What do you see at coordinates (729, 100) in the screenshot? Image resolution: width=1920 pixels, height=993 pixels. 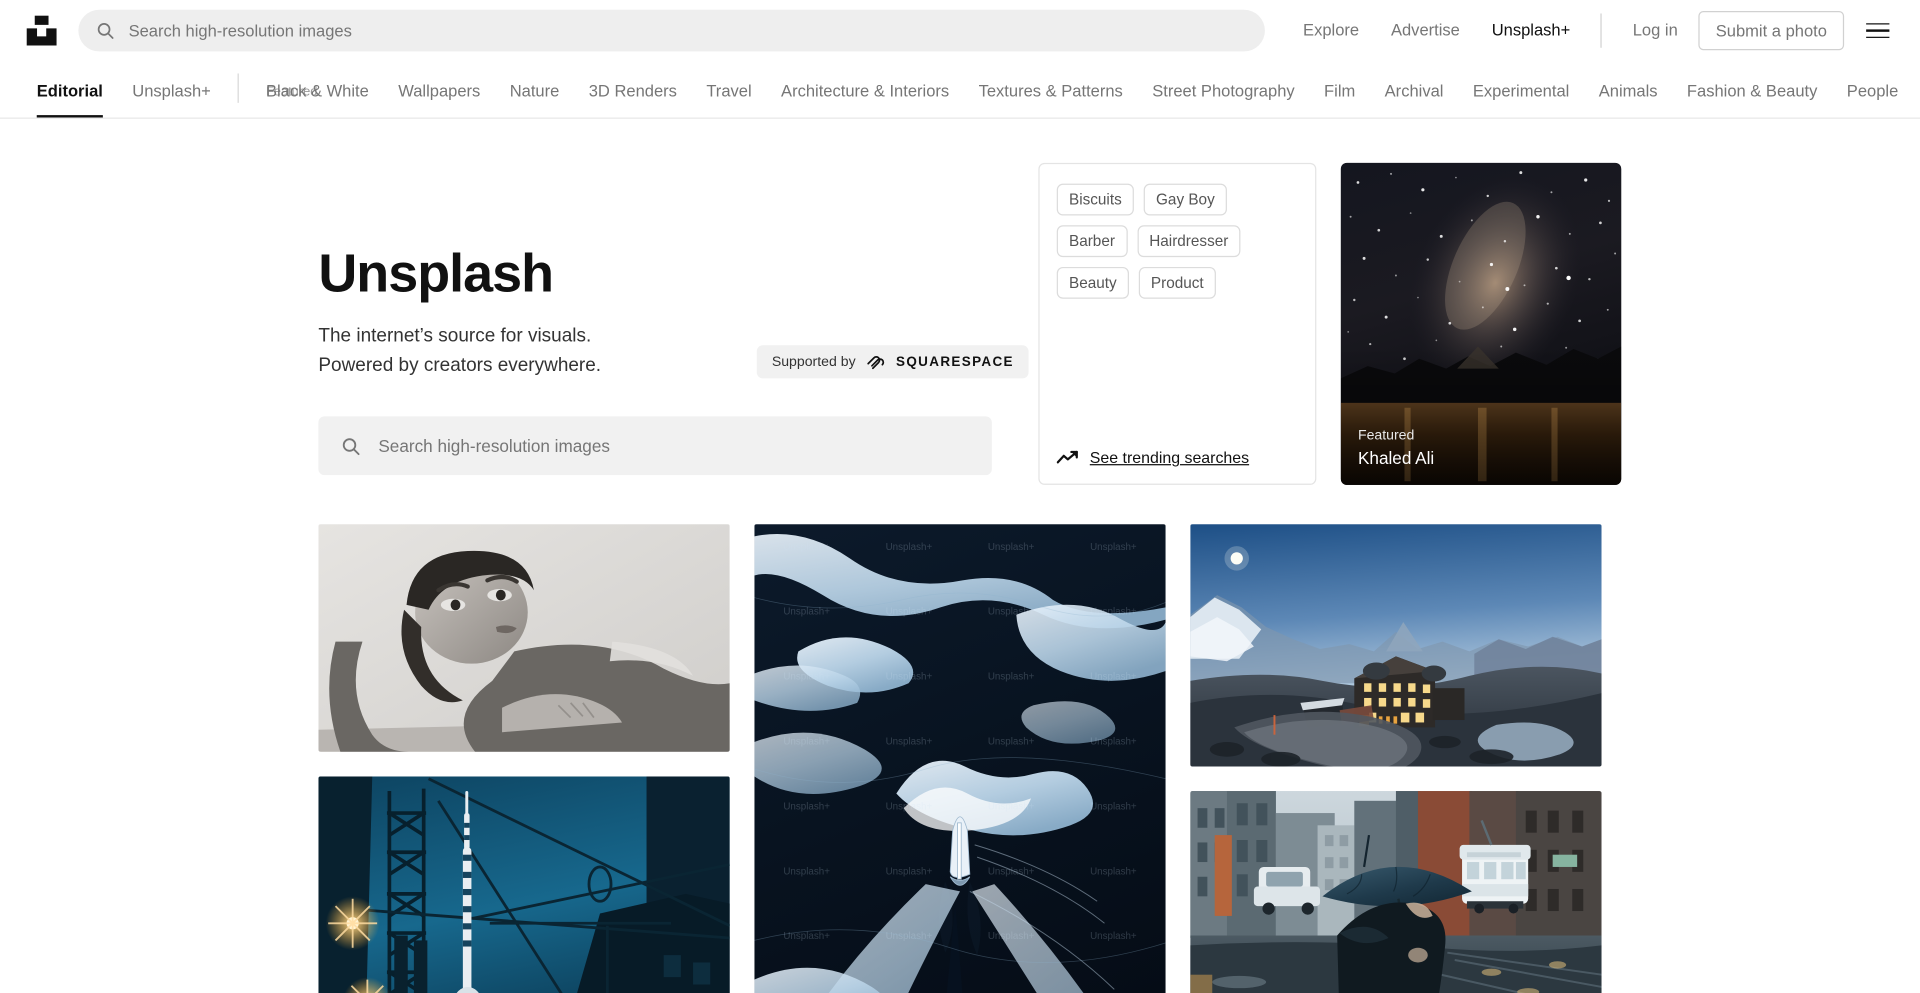 I see `category-travel: Travel` at bounding box center [729, 100].